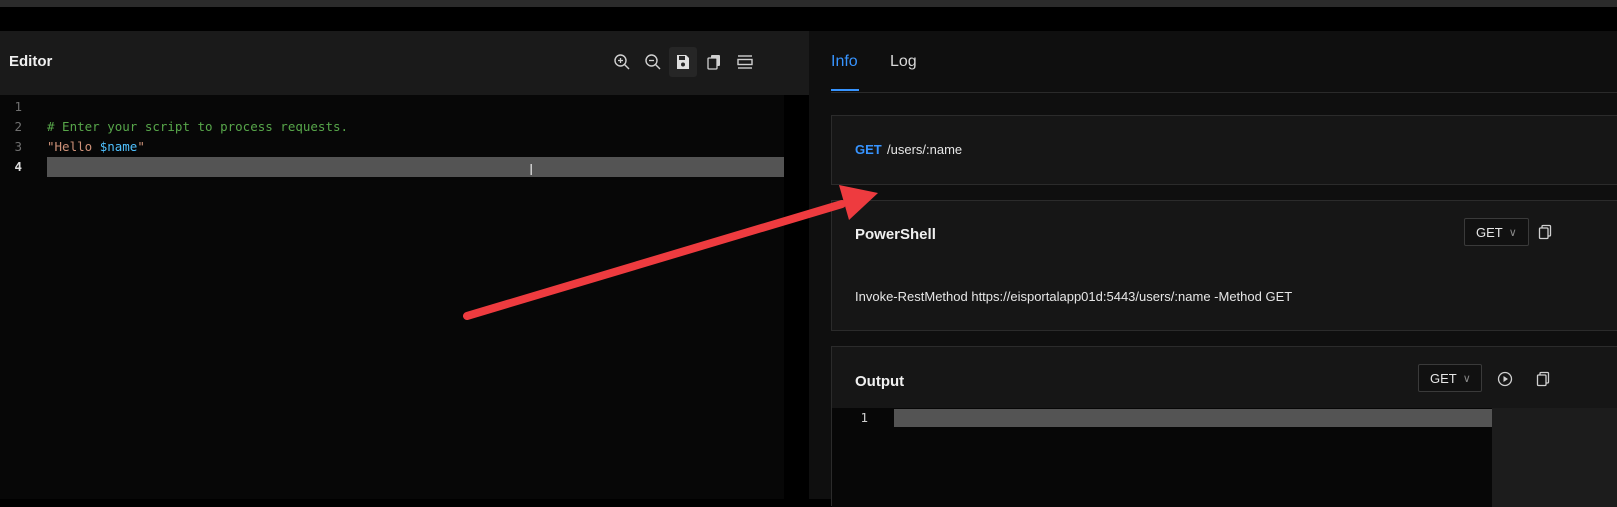 The width and height of the screenshot is (1617, 507). Describe the element at coordinates (404, 107) in the screenshot. I see `code-line: 1` at that location.